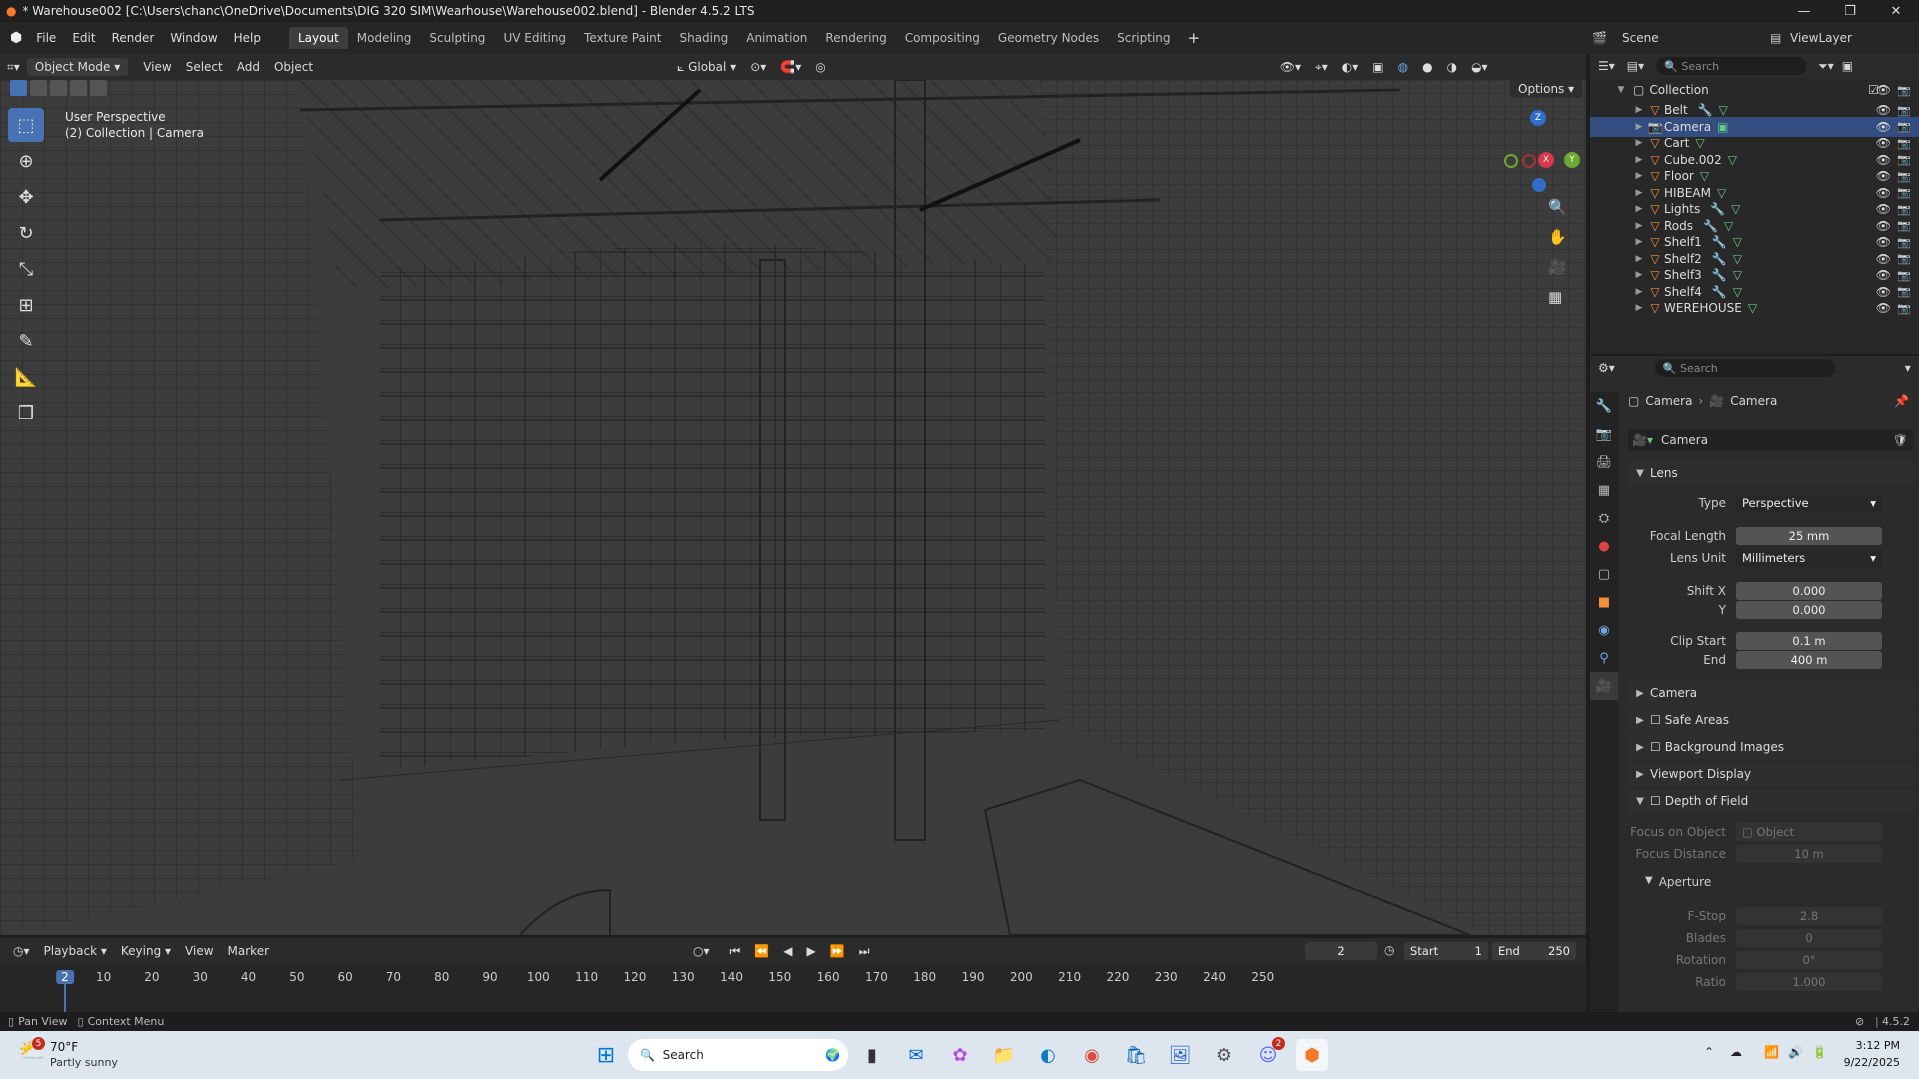 This screenshot has width=1919, height=1079. What do you see at coordinates (1389, 950) in the screenshot?
I see `preview-range-icon: ◷` at bounding box center [1389, 950].